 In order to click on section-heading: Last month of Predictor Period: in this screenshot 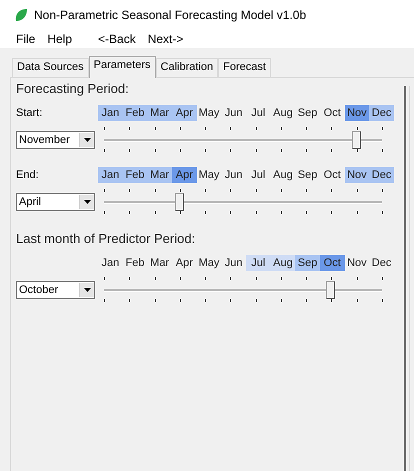, I will do `click(106, 239)`.